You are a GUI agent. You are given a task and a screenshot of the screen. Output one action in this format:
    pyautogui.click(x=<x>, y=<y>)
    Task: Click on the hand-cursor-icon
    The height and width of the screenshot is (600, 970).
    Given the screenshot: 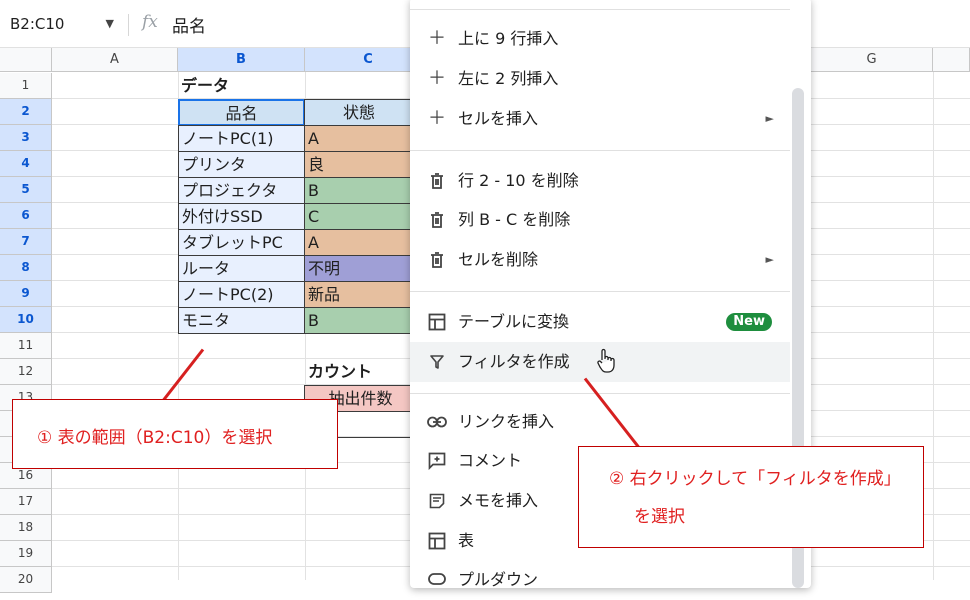 What is the action you would take?
    pyautogui.click(x=606, y=368)
    